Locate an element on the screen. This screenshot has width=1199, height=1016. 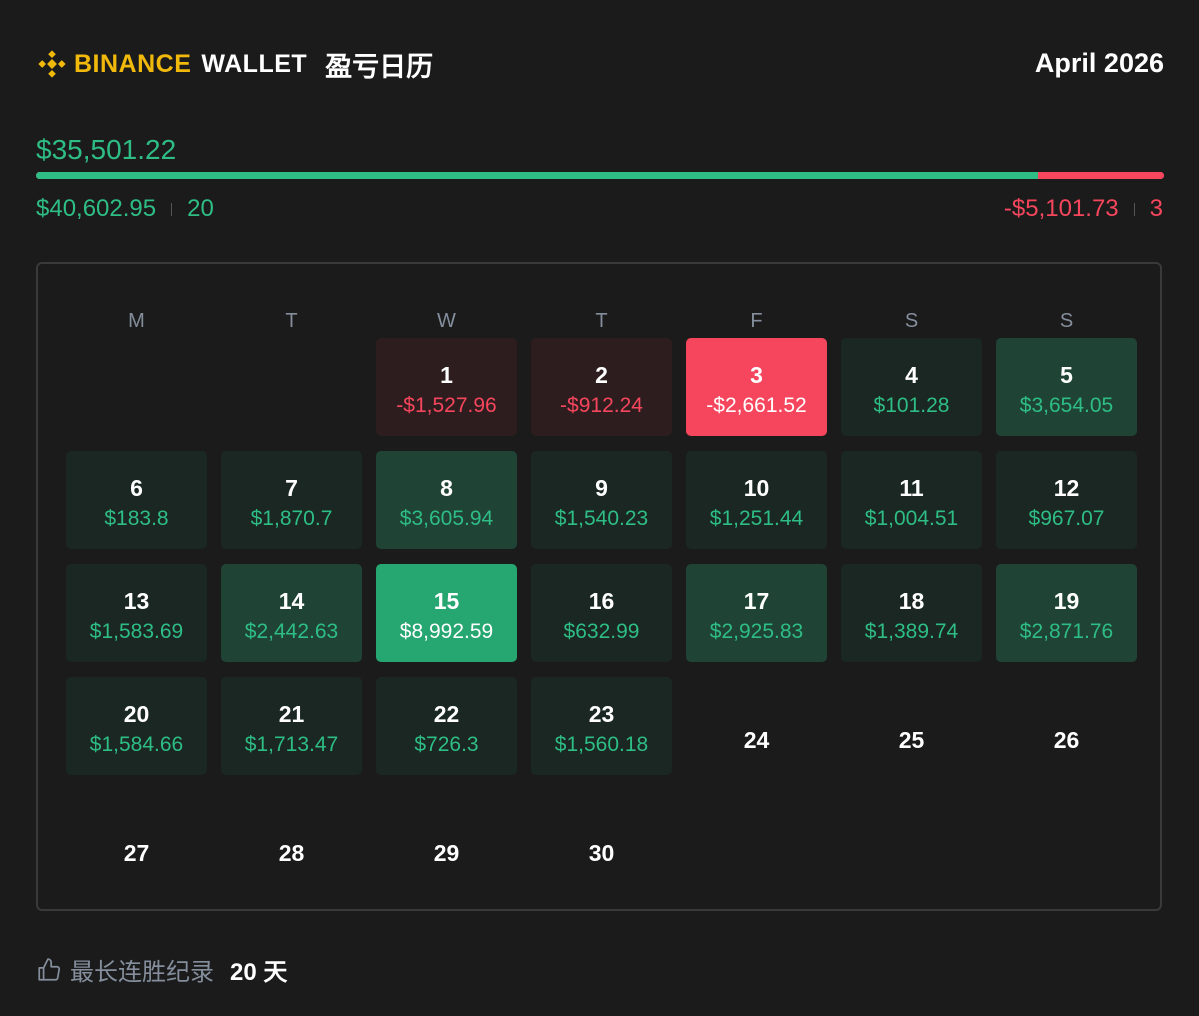
loss-day-count: 3 is located at coordinates (1156, 208).